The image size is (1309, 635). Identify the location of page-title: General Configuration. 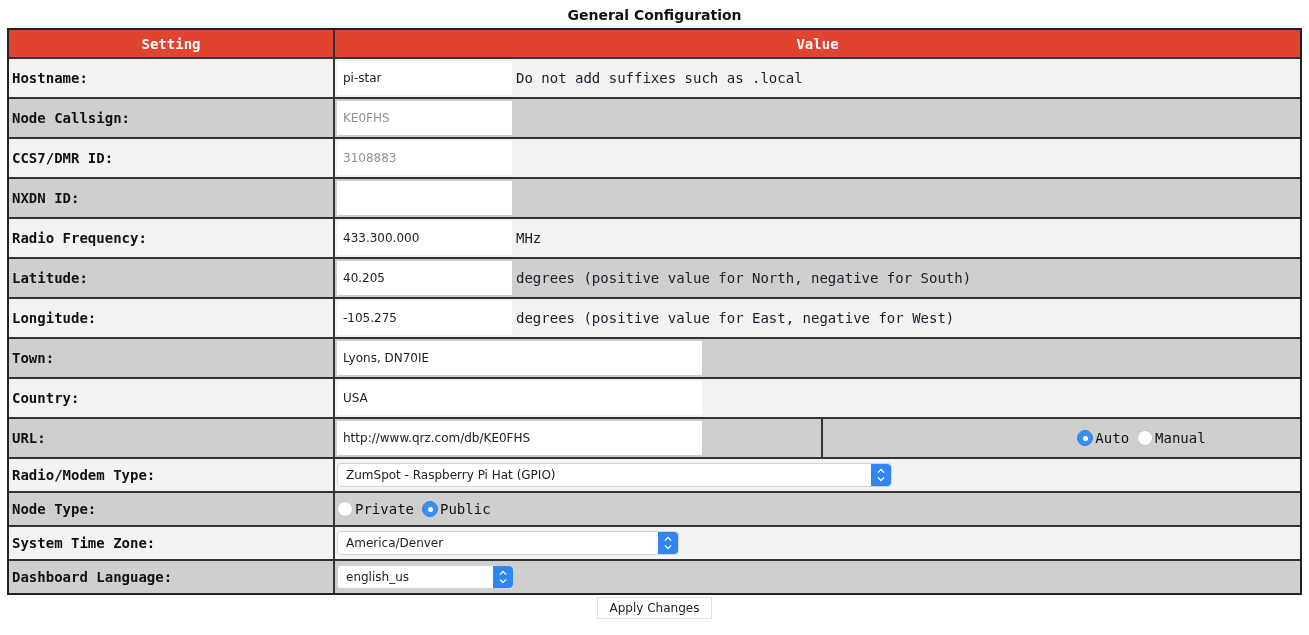
(654, 15).